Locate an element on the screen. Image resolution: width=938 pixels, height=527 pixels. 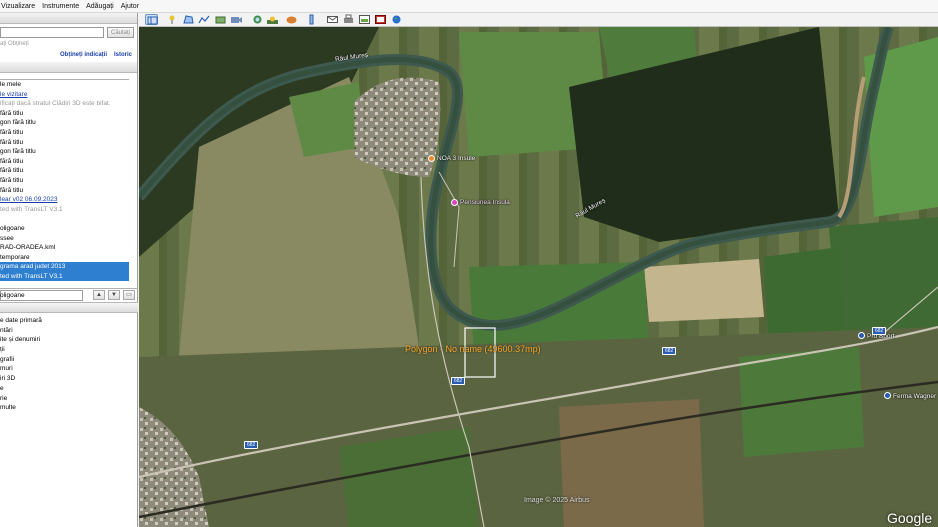
layer-item: multe is located at coordinates (69, 408).